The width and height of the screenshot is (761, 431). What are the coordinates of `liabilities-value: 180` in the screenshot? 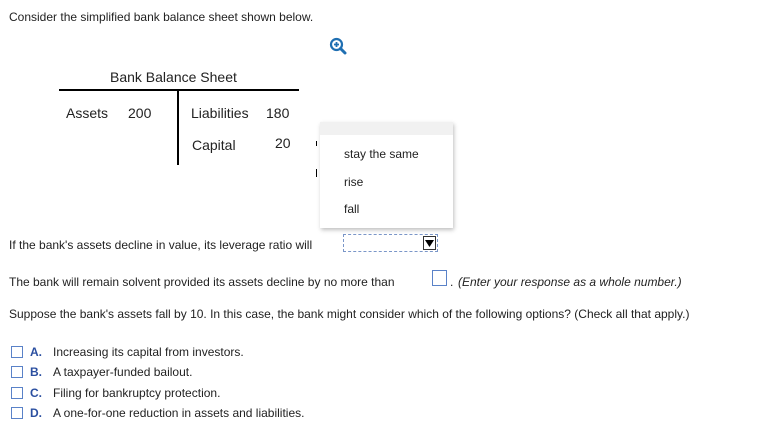 It's located at (278, 113).